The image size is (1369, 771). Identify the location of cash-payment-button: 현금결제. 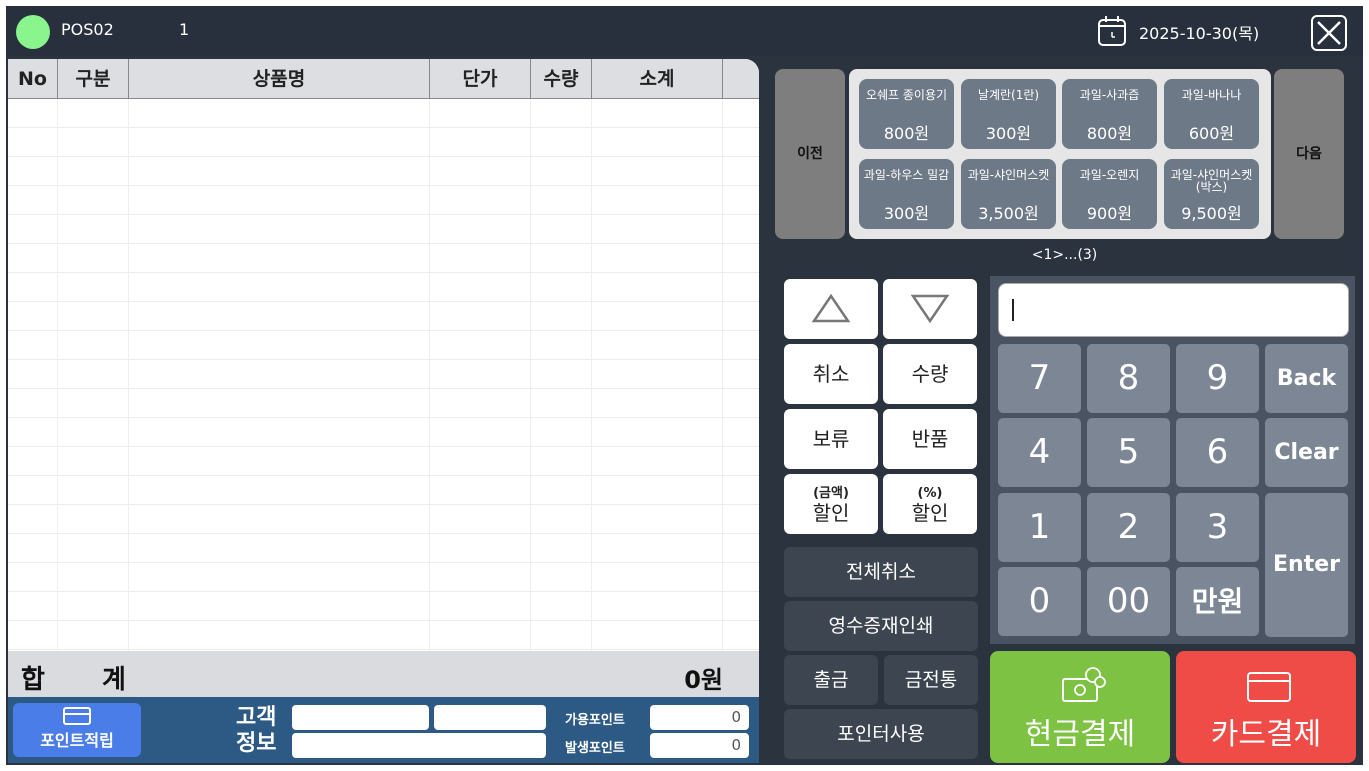
(1080, 707).